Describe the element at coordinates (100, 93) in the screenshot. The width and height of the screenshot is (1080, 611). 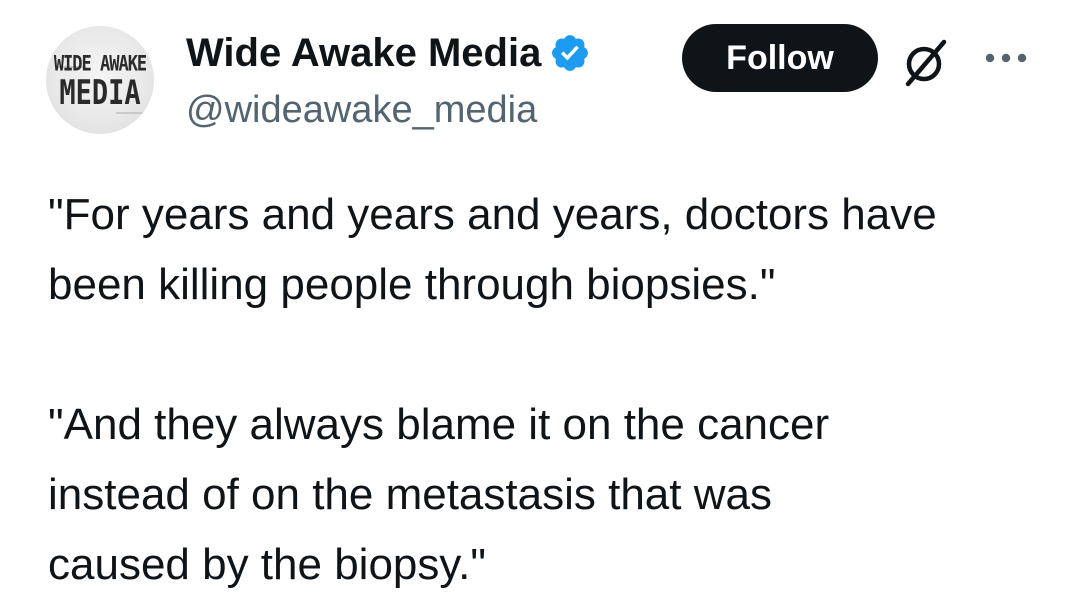
I see `avatar-logo-line-2: MEDIA` at that location.